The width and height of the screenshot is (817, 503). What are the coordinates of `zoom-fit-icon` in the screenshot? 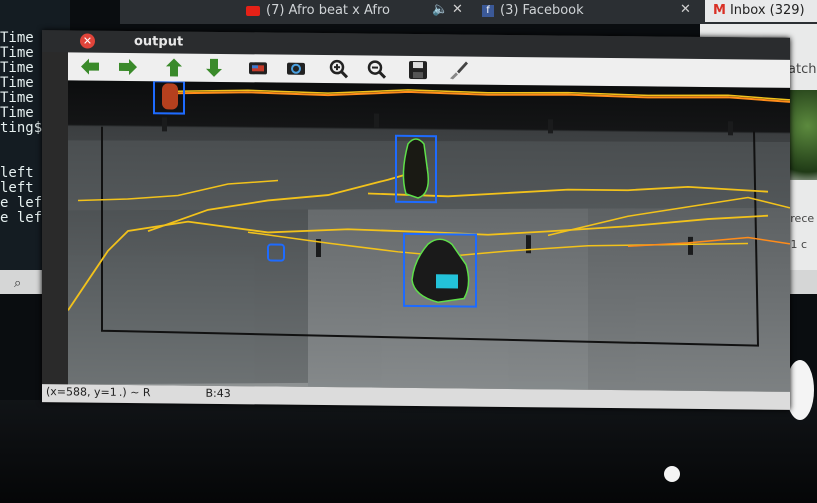 It's located at (296, 68).